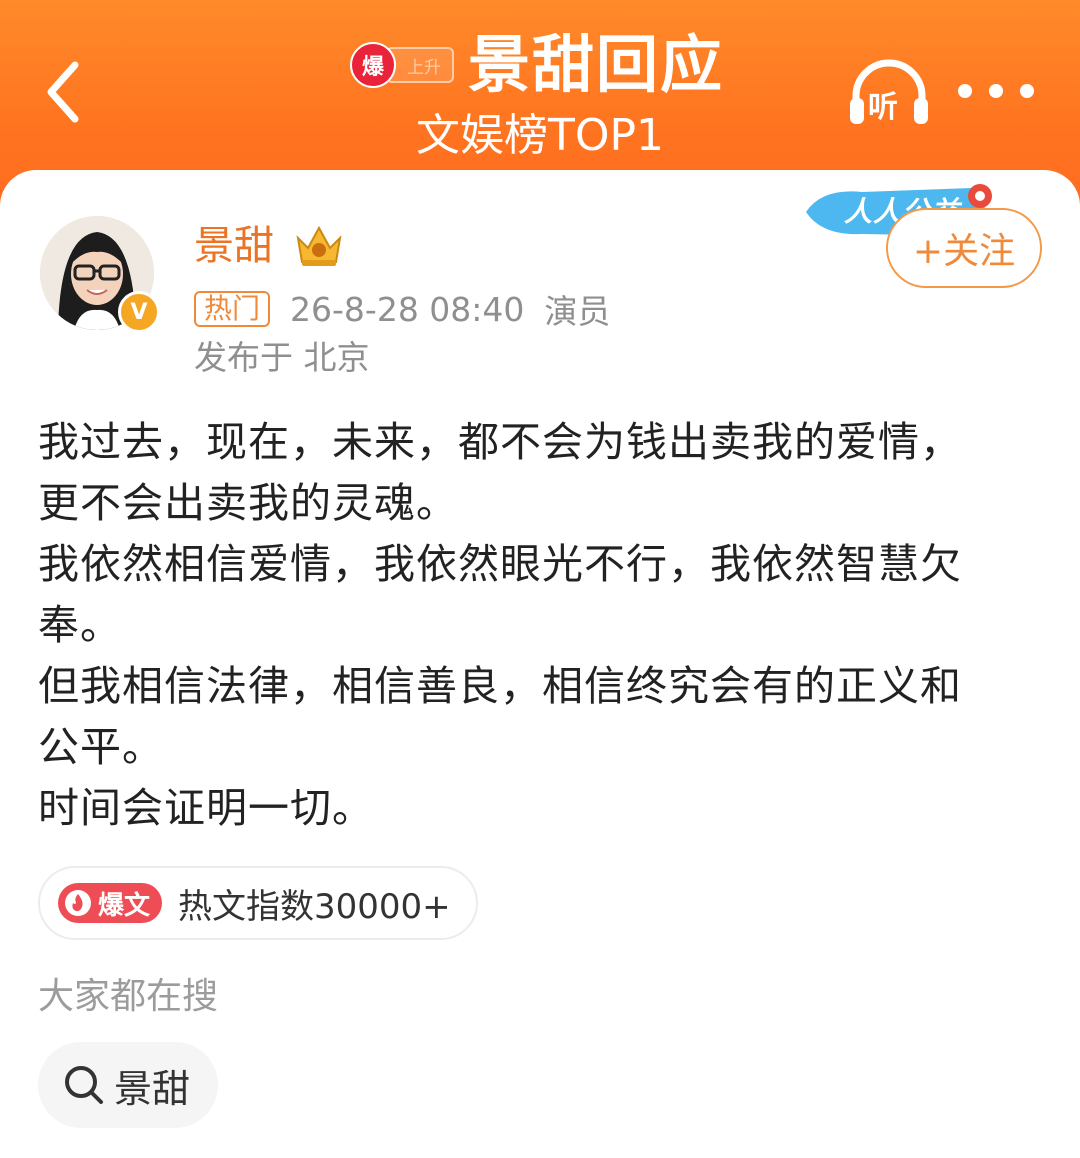 This screenshot has width=1080, height=1158. I want to click on hot-article-badge: 爆文, so click(110, 903).